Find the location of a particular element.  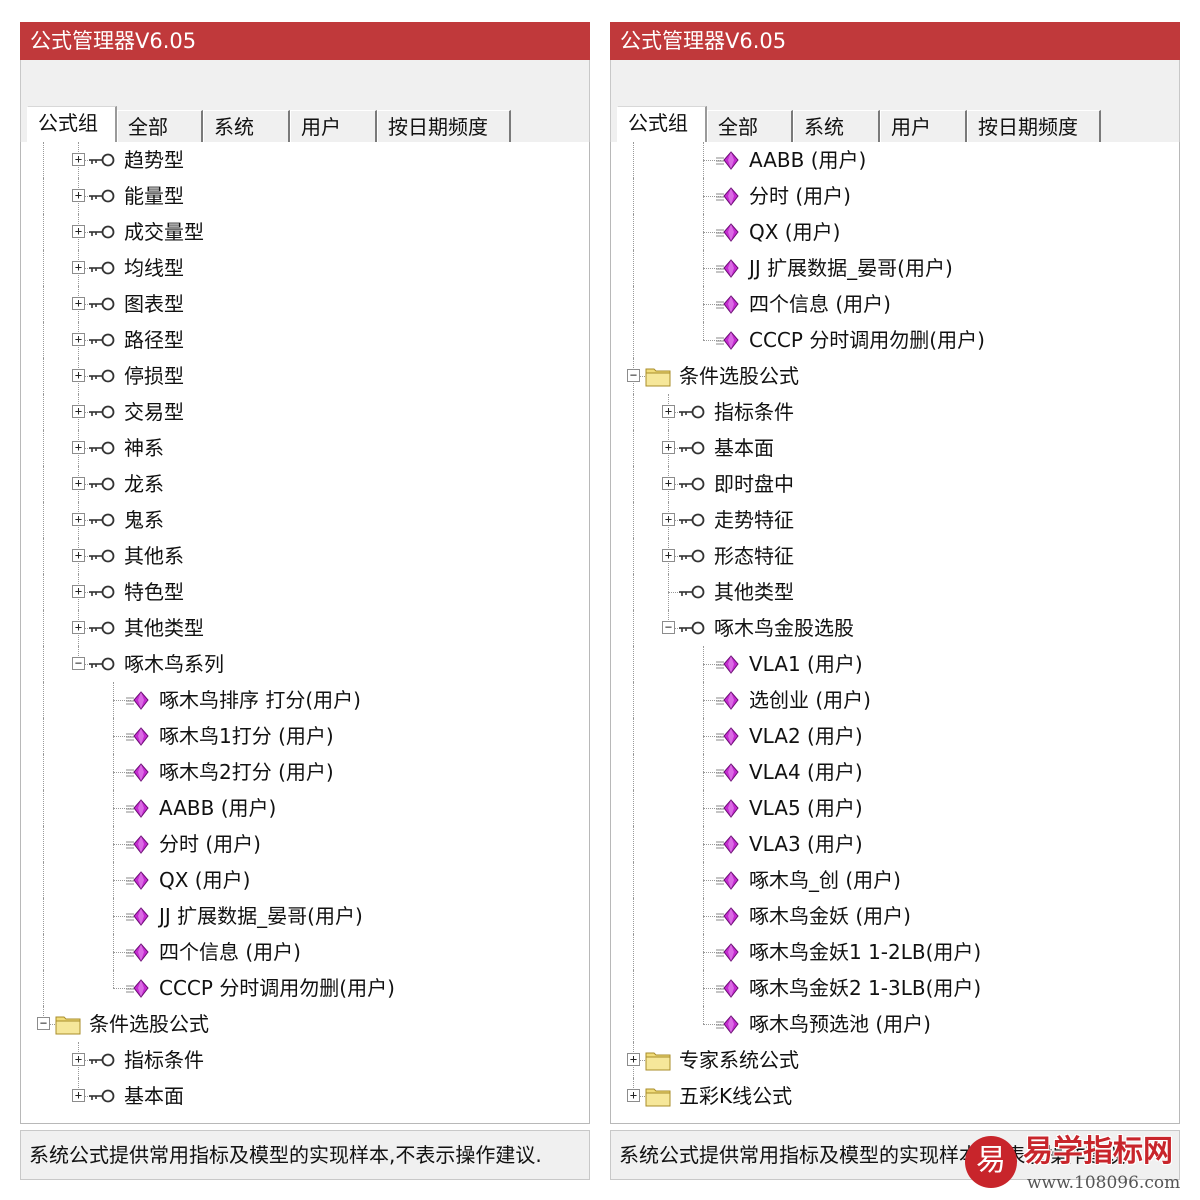

tree-row: 啄木鸟_创 (用户) is located at coordinates (891, 880).